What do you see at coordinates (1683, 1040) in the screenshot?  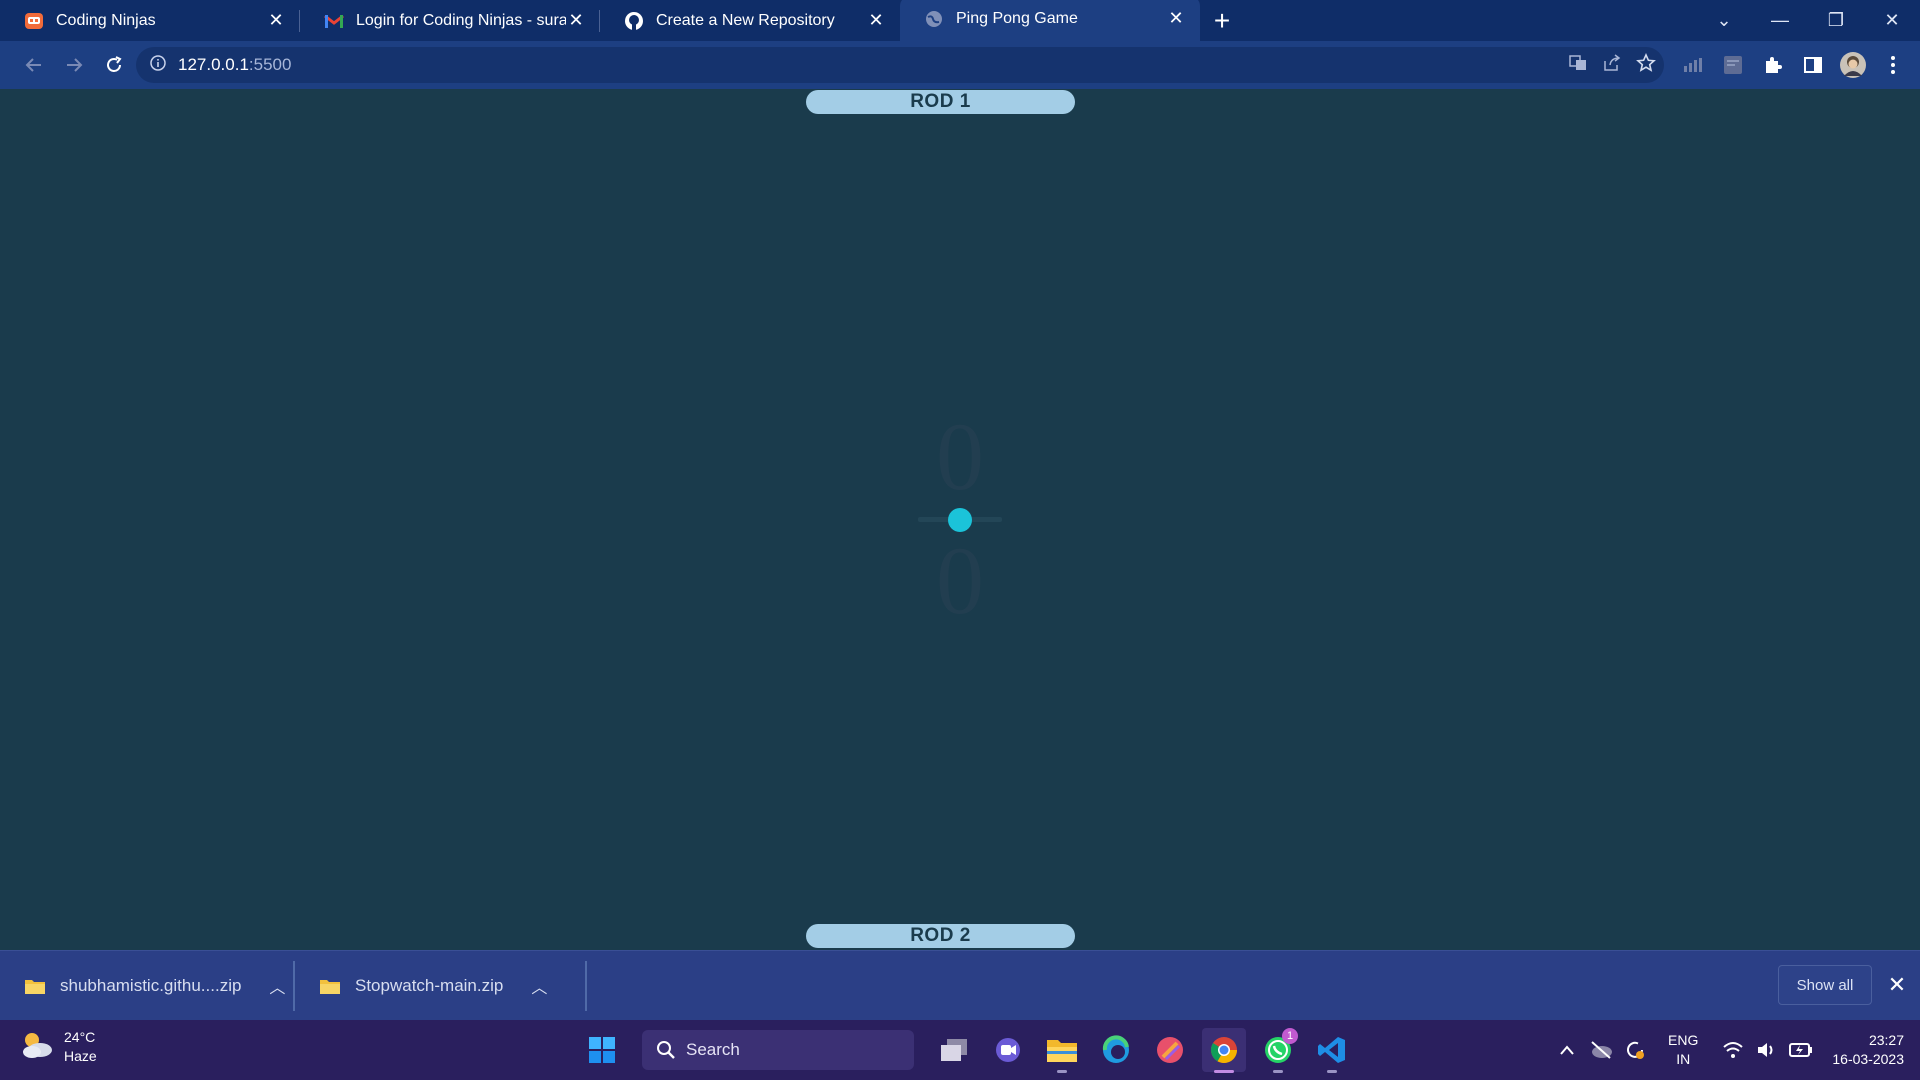 I see `lang-primary: ENG` at bounding box center [1683, 1040].